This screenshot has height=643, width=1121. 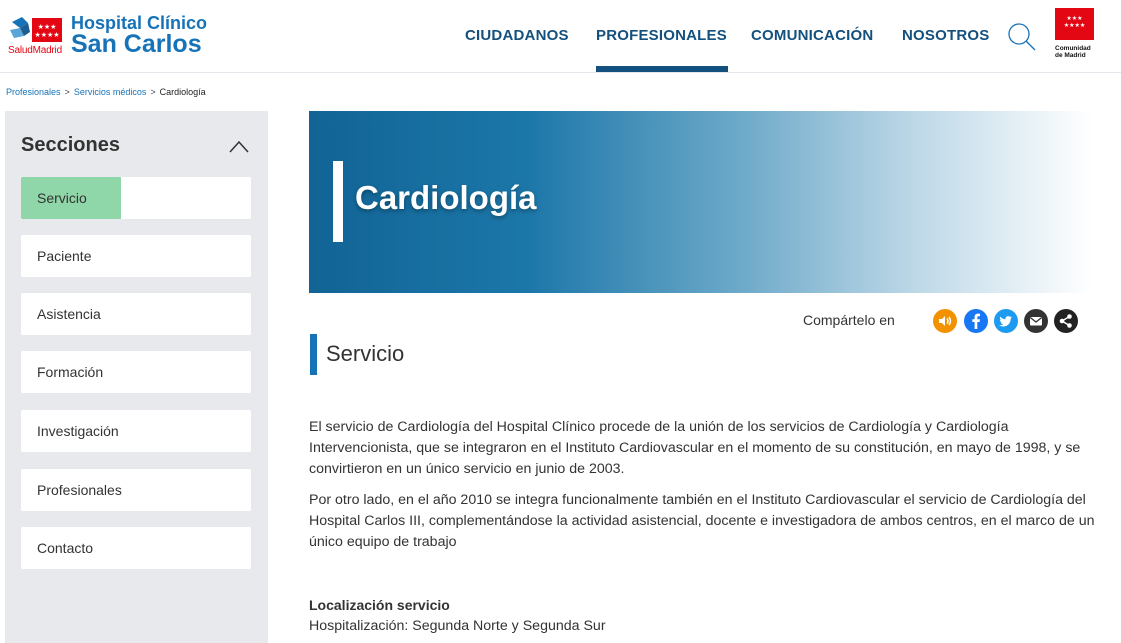 I want to click on location-heading: Localización servicio, so click(x=379, y=605).